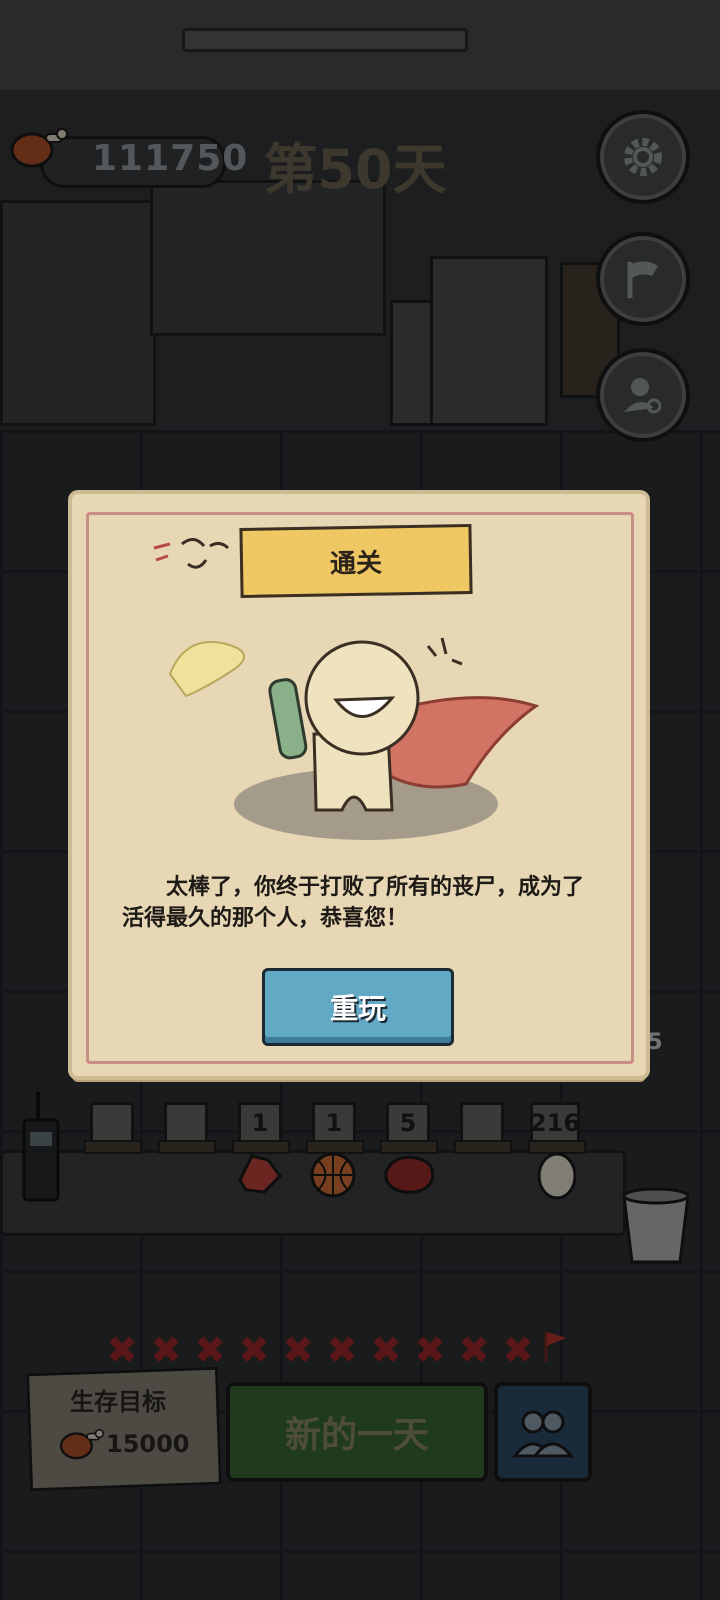 This screenshot has height=1600, width=720. Describe the element at coordinates (354, 738) in the screenshot. I see `celebration-illustration` at that location.